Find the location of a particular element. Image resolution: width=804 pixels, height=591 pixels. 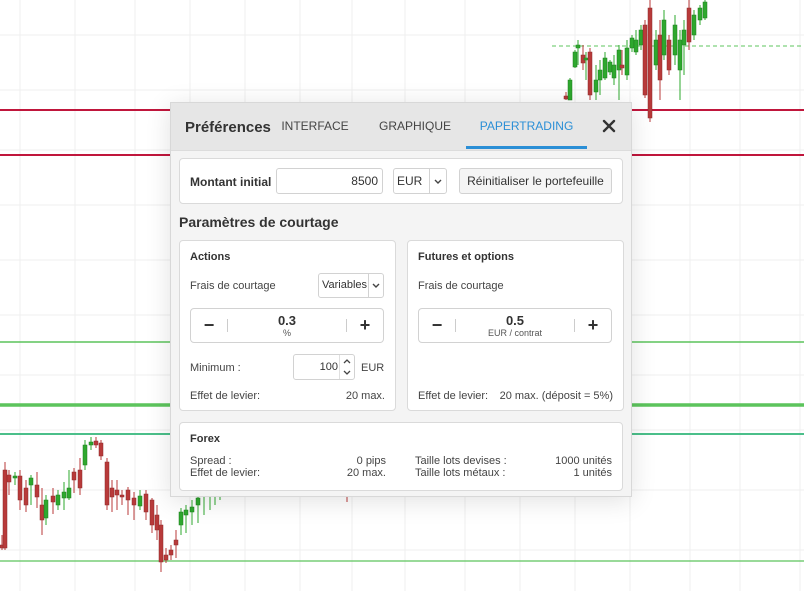

futures-fee-decrement-button: − is located at coordinates (437, 325).